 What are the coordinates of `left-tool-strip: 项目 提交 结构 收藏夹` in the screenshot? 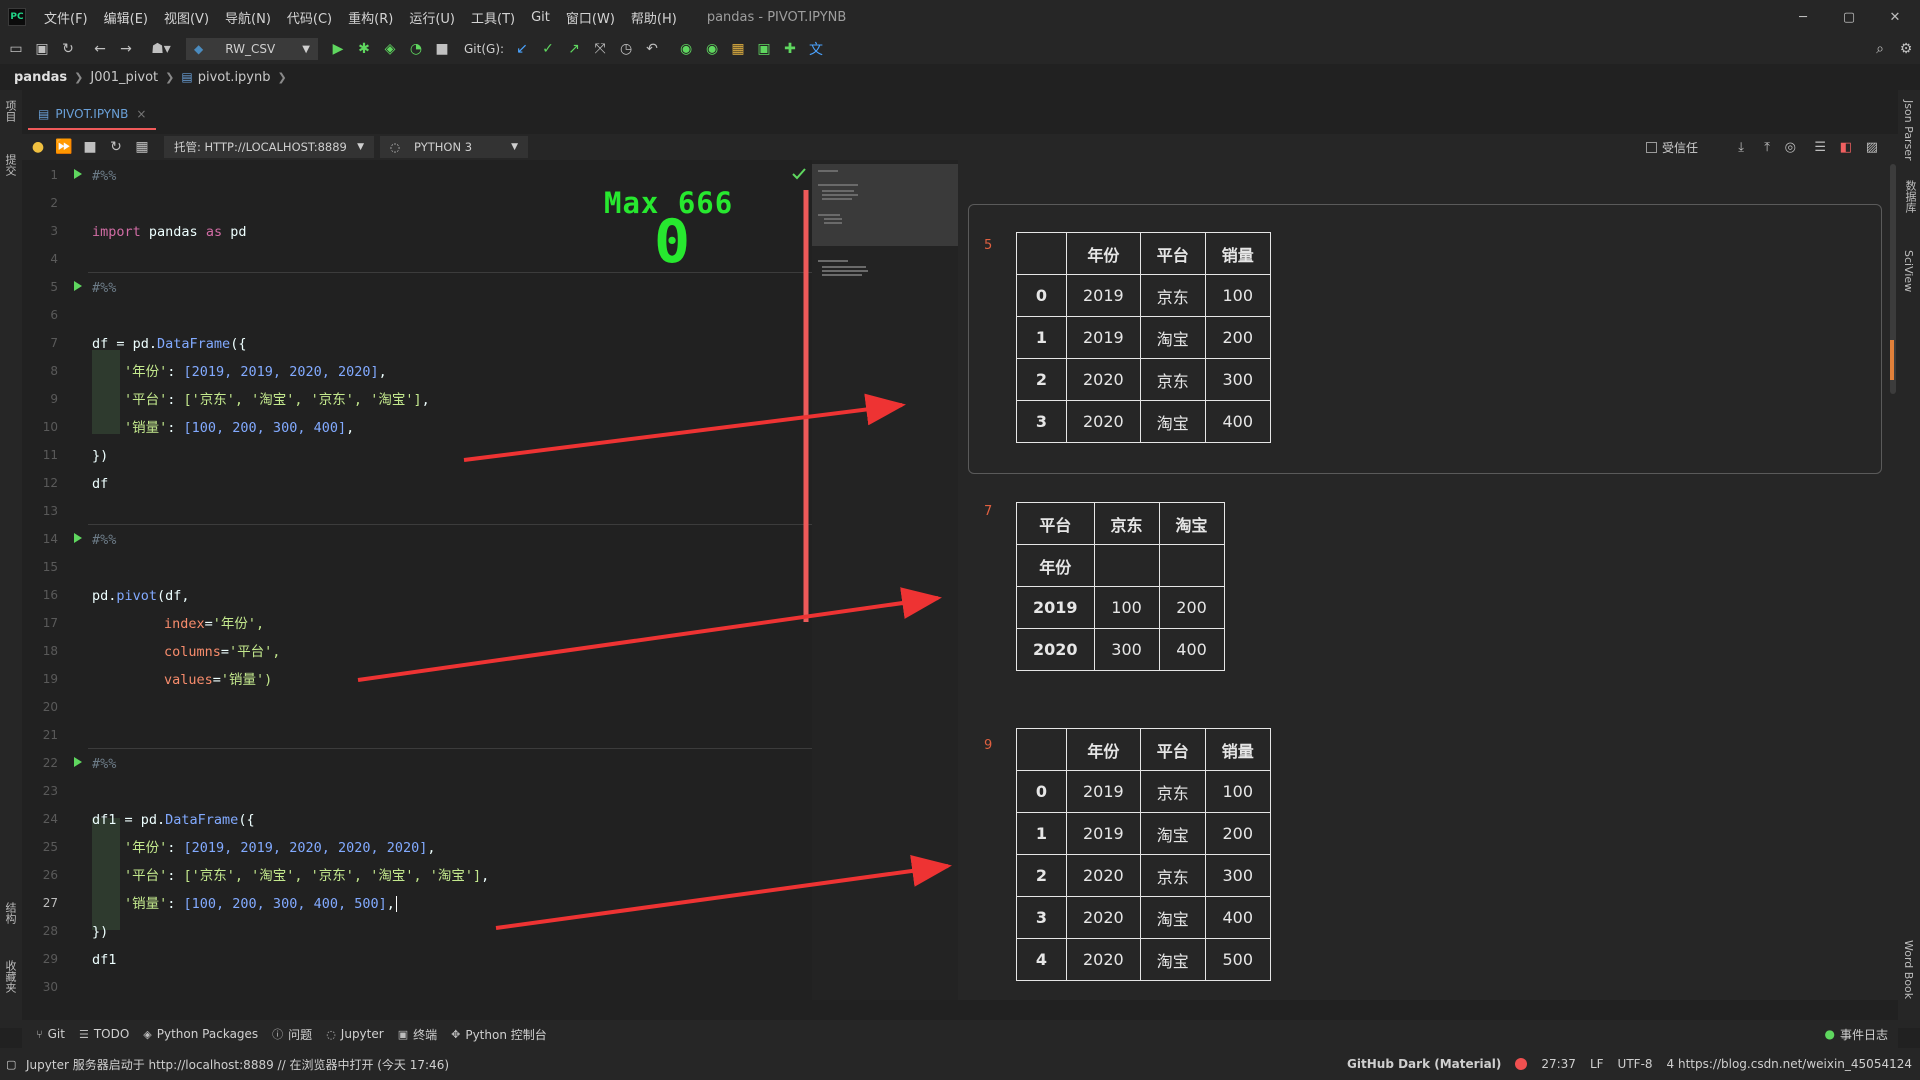 It's located at (11, 559).